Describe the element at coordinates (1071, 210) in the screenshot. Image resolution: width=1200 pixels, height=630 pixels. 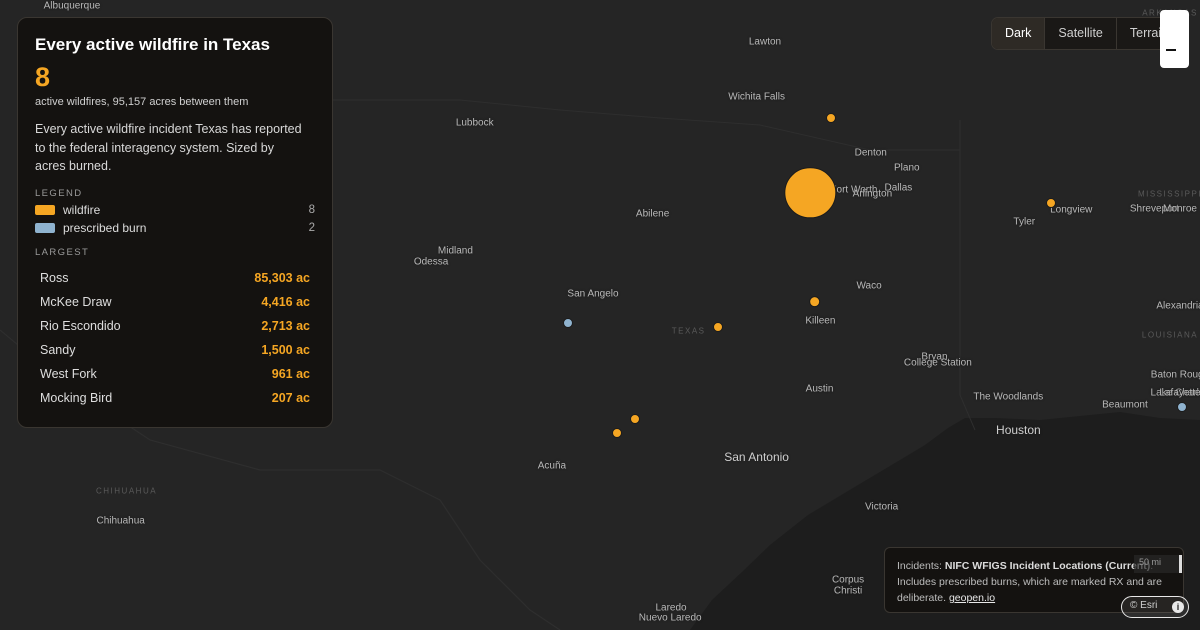
I see `place-label: Longview` at that location.